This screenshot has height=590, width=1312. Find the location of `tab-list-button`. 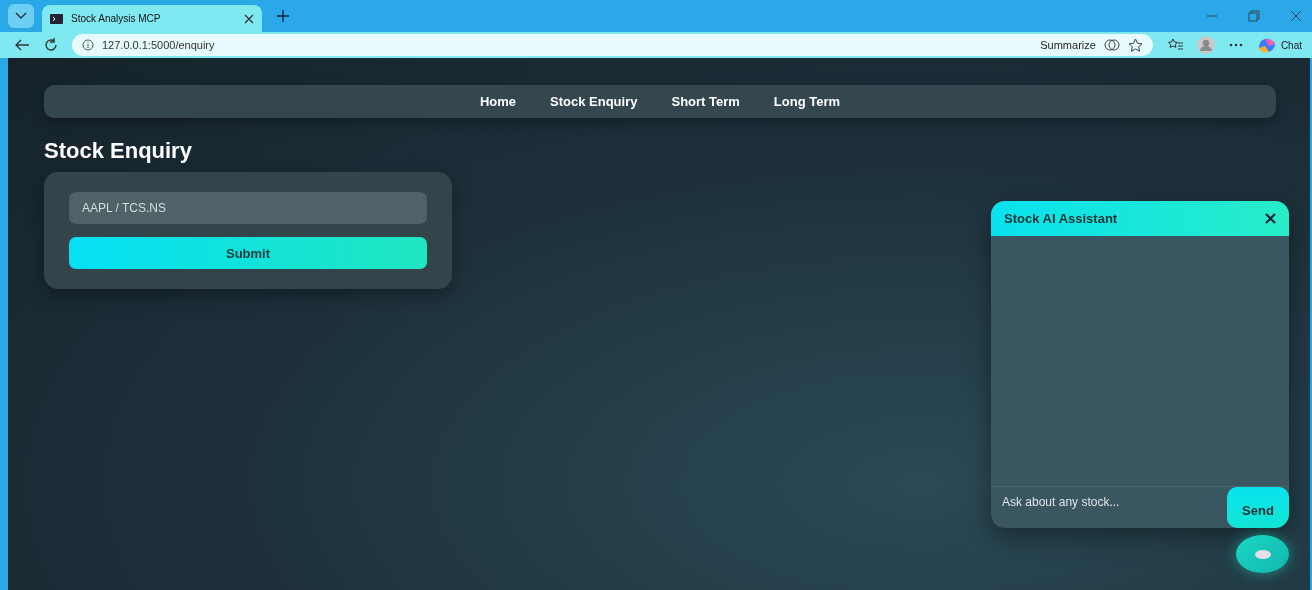

tab-list-button is located at coordinates (21, 16).